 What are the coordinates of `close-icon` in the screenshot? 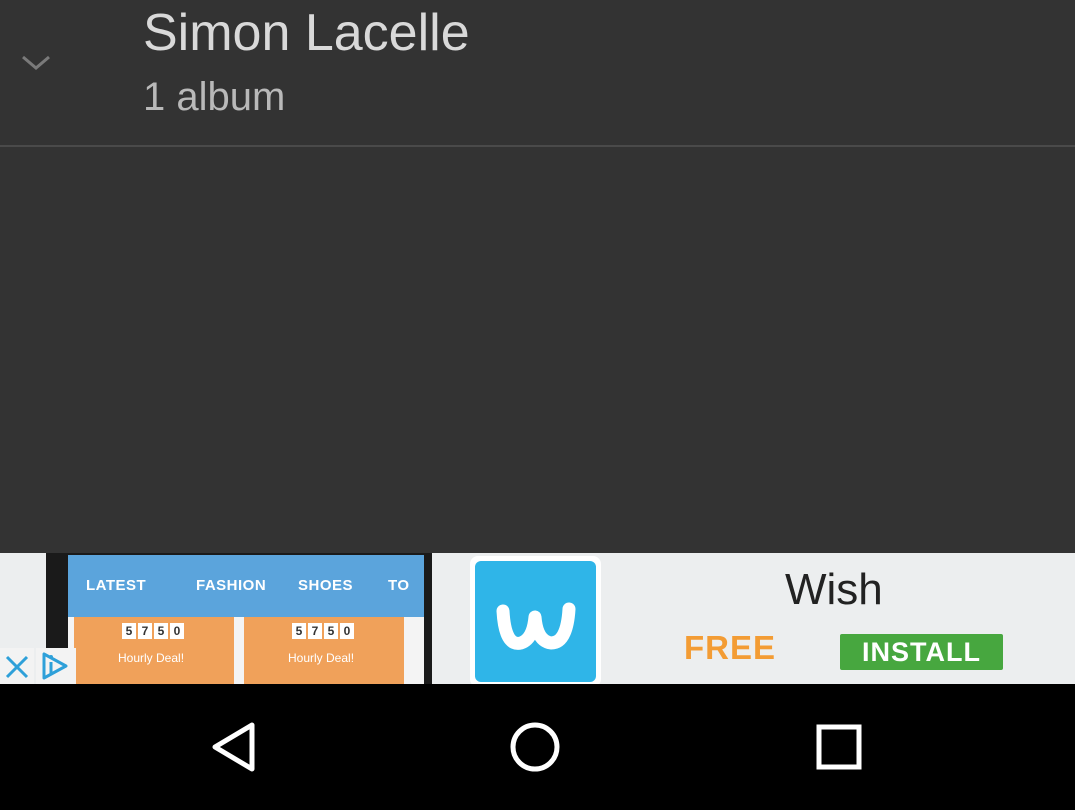 It's located at (17, 666).